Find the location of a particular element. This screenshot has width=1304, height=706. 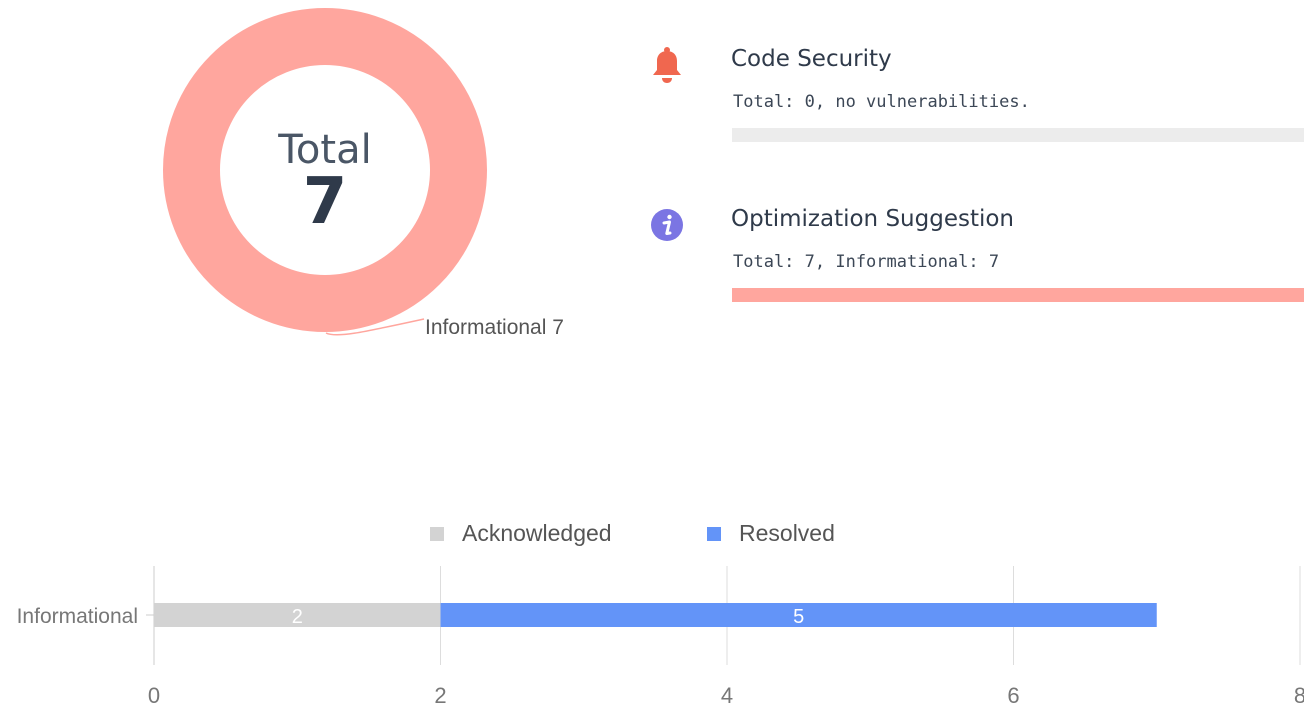

bell-icon is located at coordinates (667, 65).